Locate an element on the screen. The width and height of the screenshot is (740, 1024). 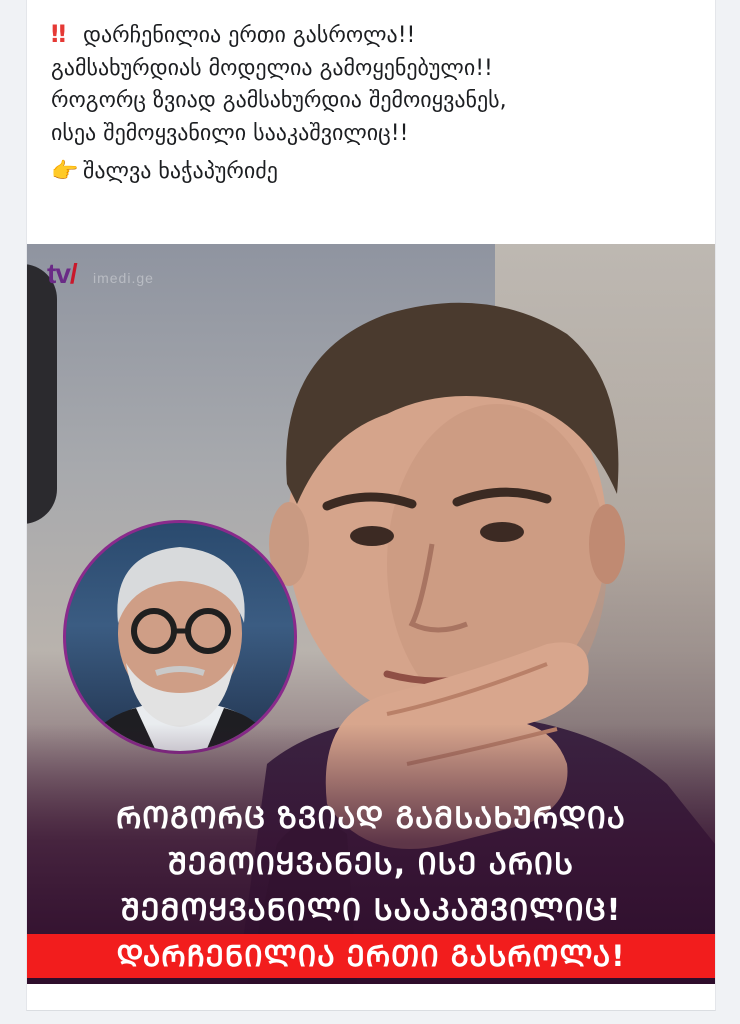
inset-portrait is located at coordinates (180, 637).